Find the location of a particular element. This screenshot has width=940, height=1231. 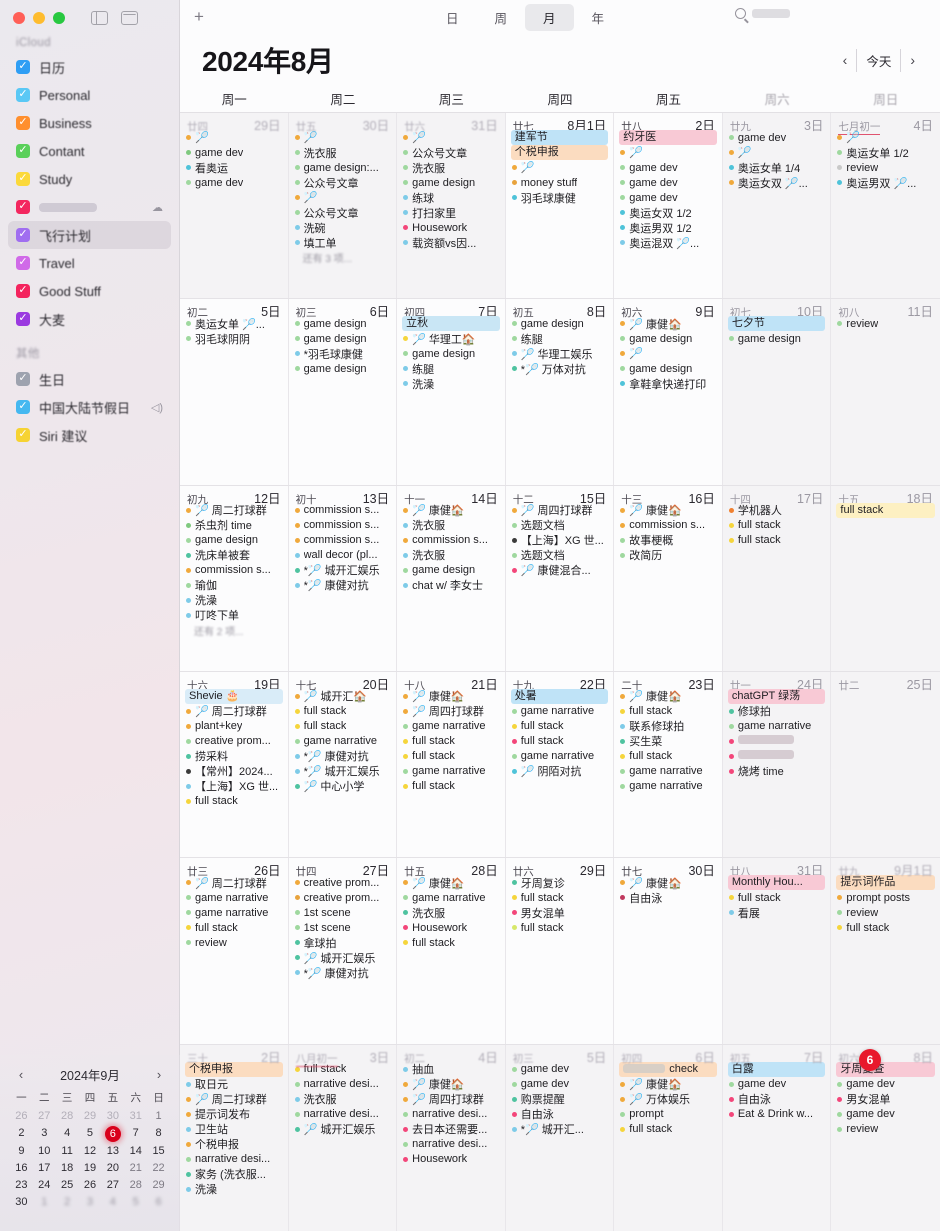

event-item: *羽毛球康健 is located at coordinates (343, 353).